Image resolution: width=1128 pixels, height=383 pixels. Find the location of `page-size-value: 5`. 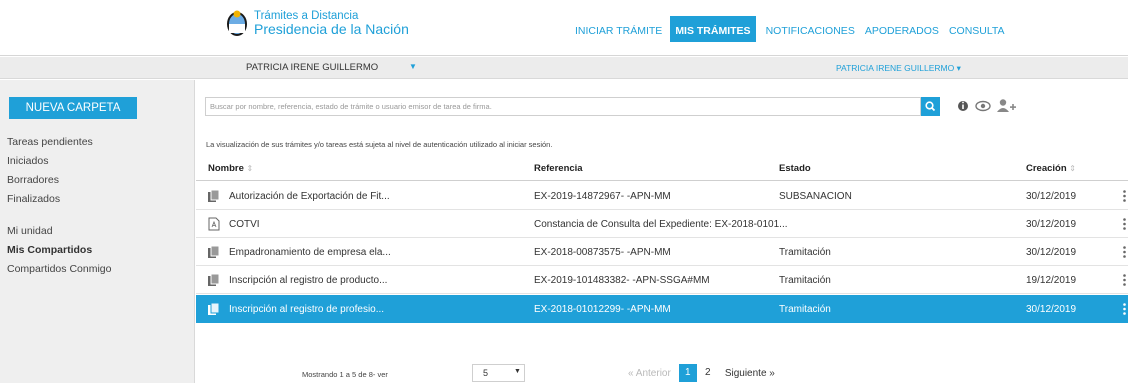

page-size-value: 5 is located at coordinates (486, 373).